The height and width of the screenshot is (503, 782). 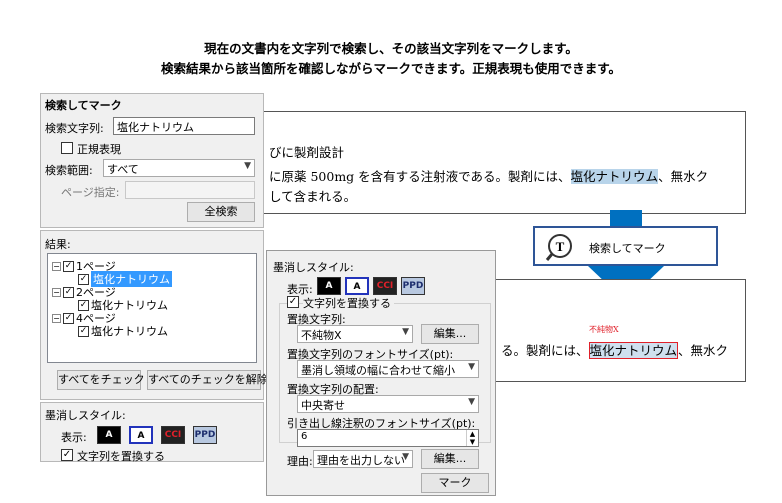 I want to click on headline-line2: 検索結果から該当箇所を確認しながらマークできます。正規表現も使用できます。, so click(x=390, y=68).